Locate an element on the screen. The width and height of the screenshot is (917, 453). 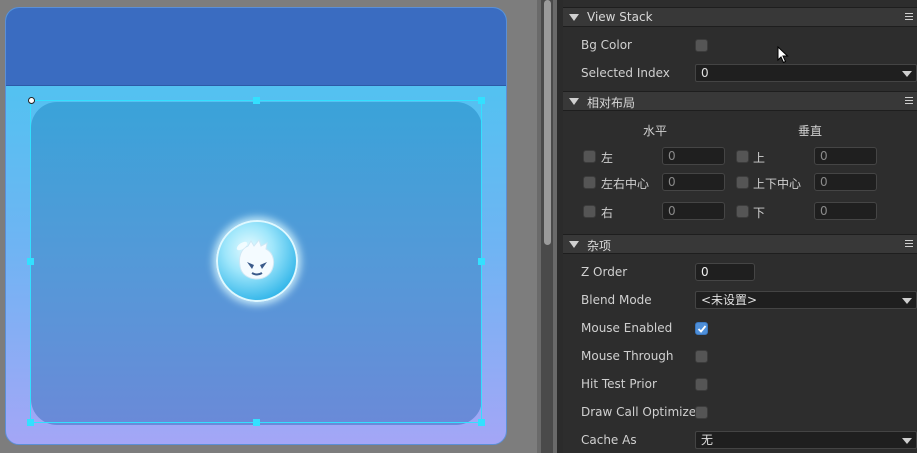
pivot-point is located at coordinates (31, 100).